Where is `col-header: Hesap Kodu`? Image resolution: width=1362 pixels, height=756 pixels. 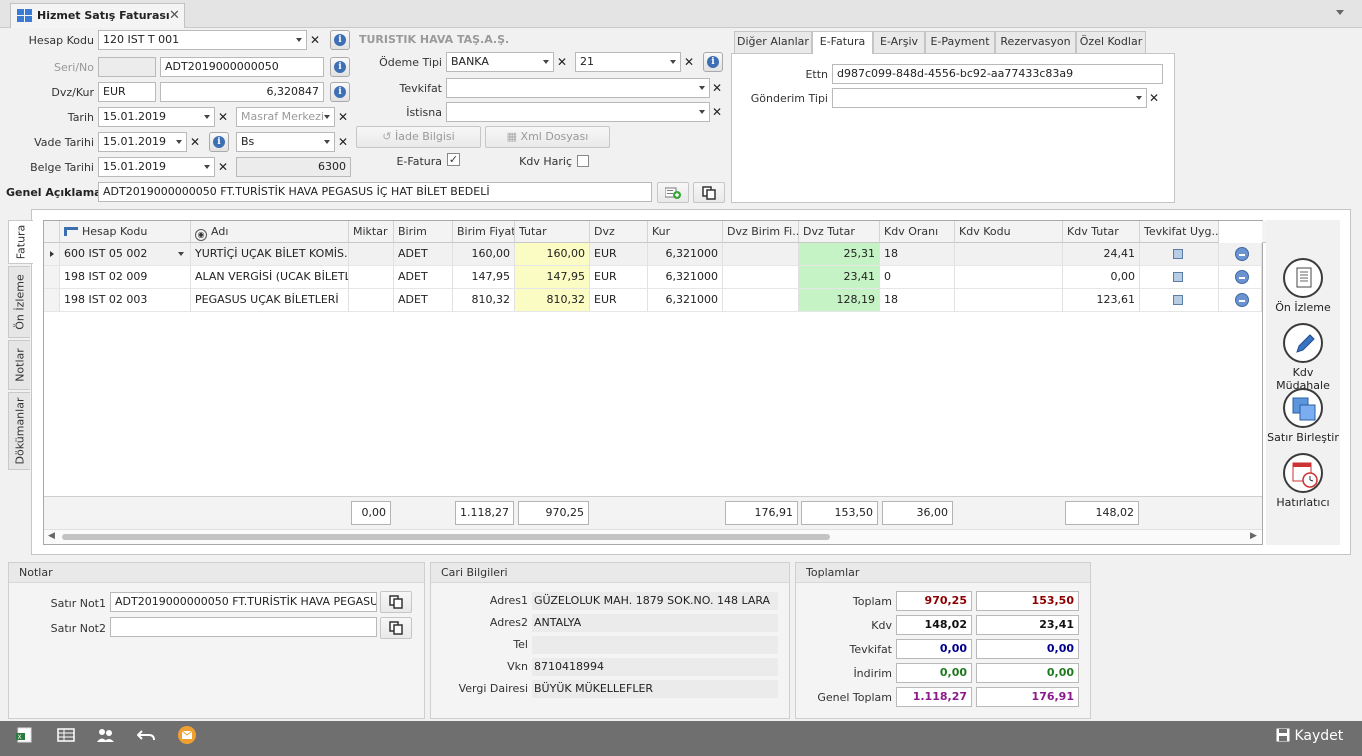
col-header: Hesap Kodu is located at coordinates (125, 232).